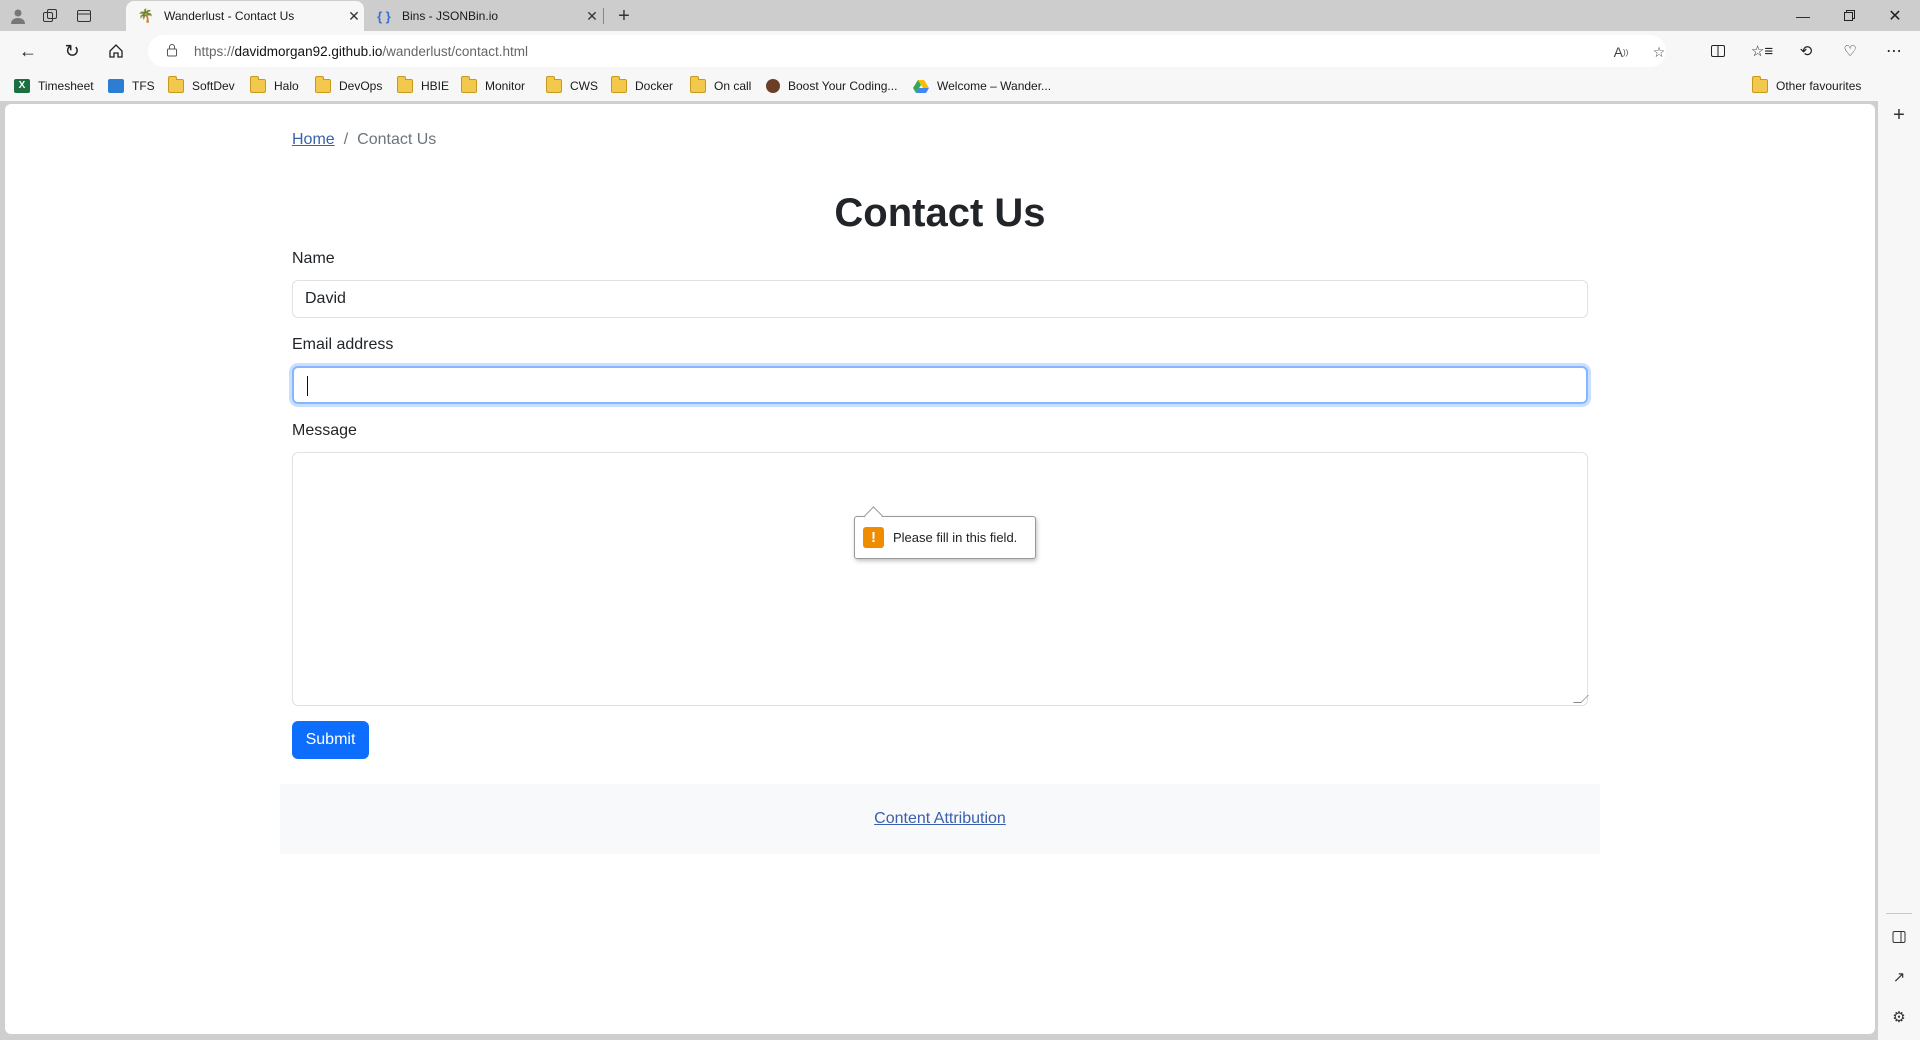 This screenshot has width=1920, height=1040. Describe the element at coordinates (1899, 937) in the screenshot. I see `hide-sidebar-icon` at that location.